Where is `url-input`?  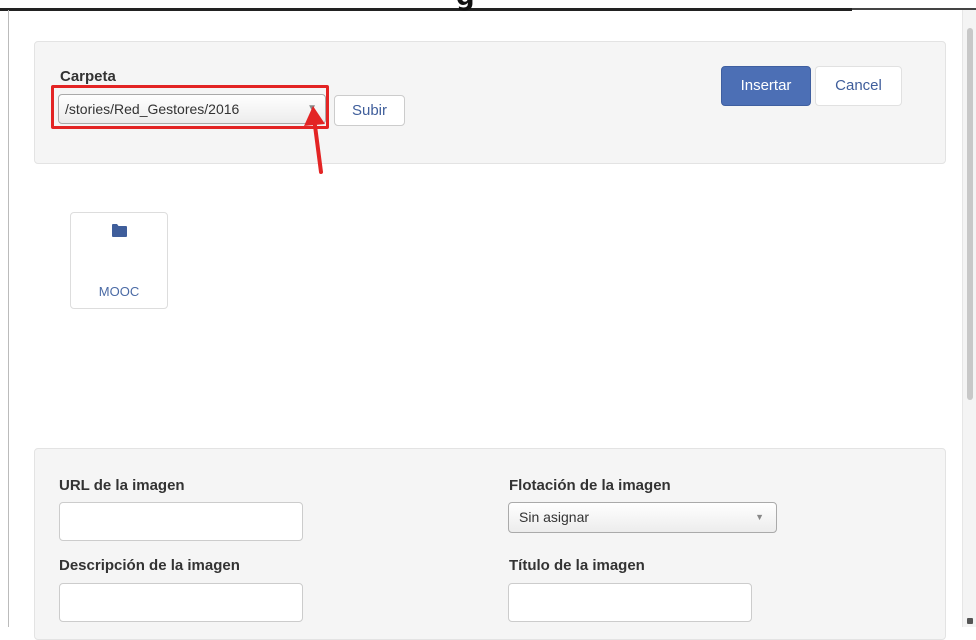
url-input is located at coordinates (181, 521).